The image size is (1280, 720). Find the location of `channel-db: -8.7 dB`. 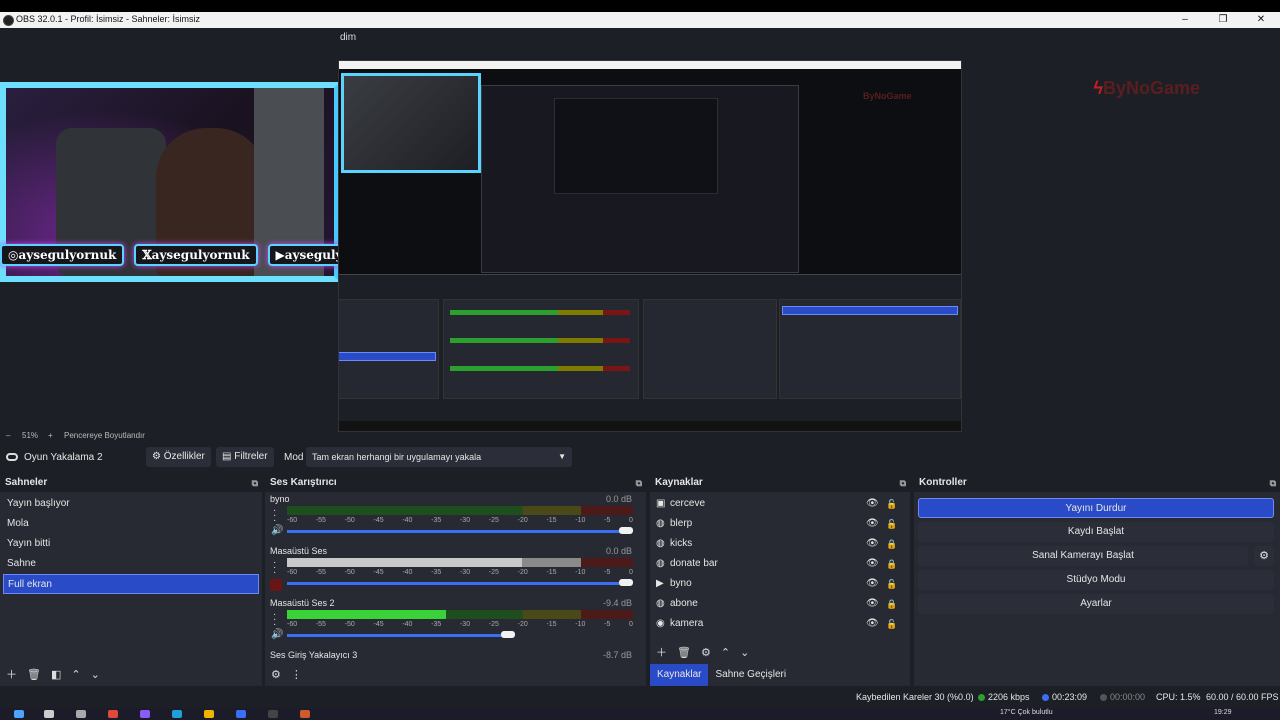

channel-db: -8.7 dB is located at coordinates (617, 655).